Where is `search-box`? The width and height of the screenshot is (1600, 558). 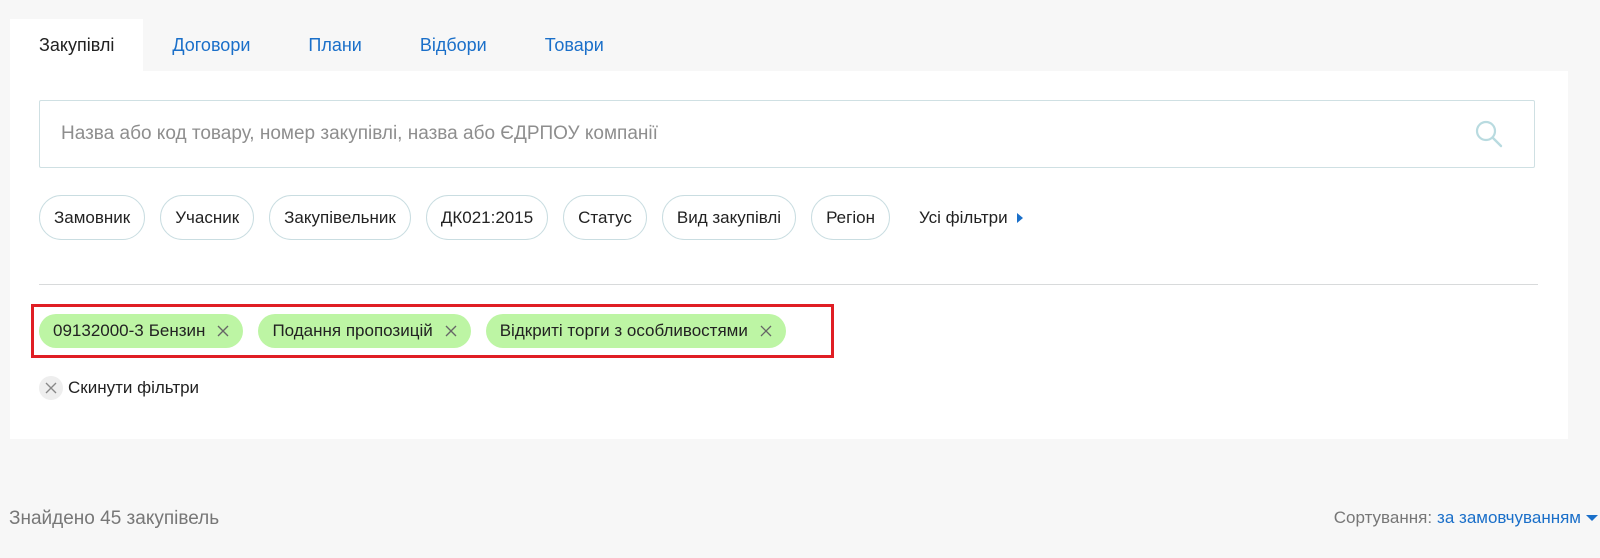
search-box is located at coordinates (787, 134).